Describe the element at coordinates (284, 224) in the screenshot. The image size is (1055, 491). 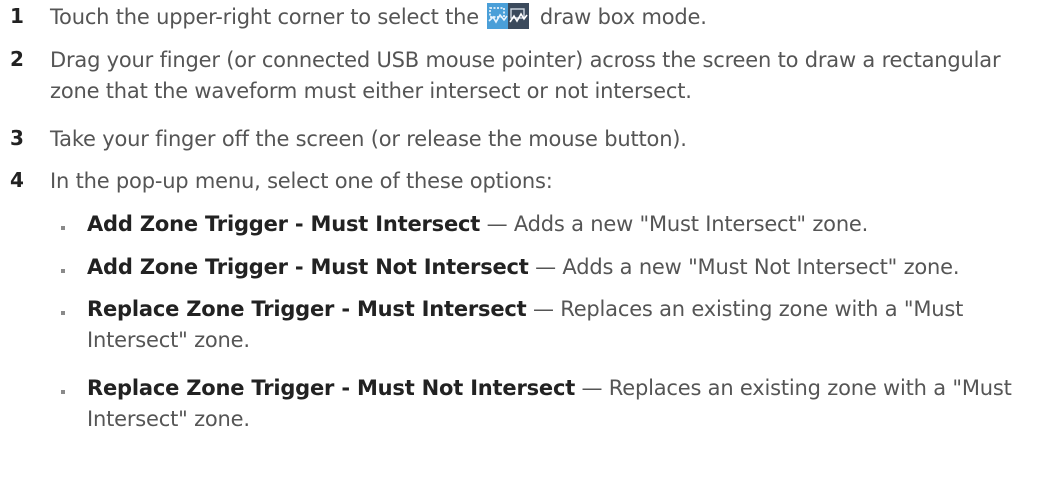
I see `option-title: Add Zone Trigger - Must Intersect` at that location.